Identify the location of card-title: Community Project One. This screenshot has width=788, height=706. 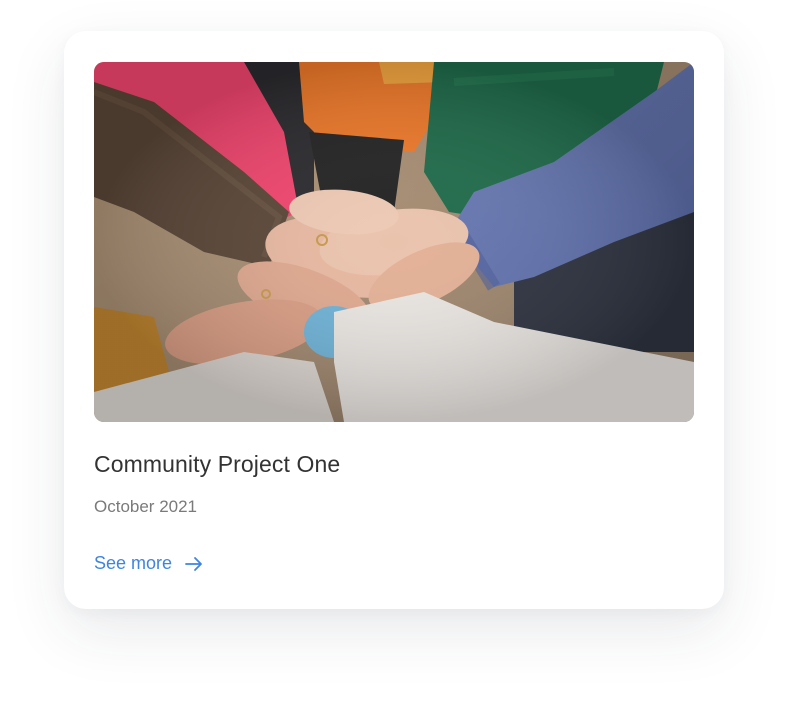
(217, 464).